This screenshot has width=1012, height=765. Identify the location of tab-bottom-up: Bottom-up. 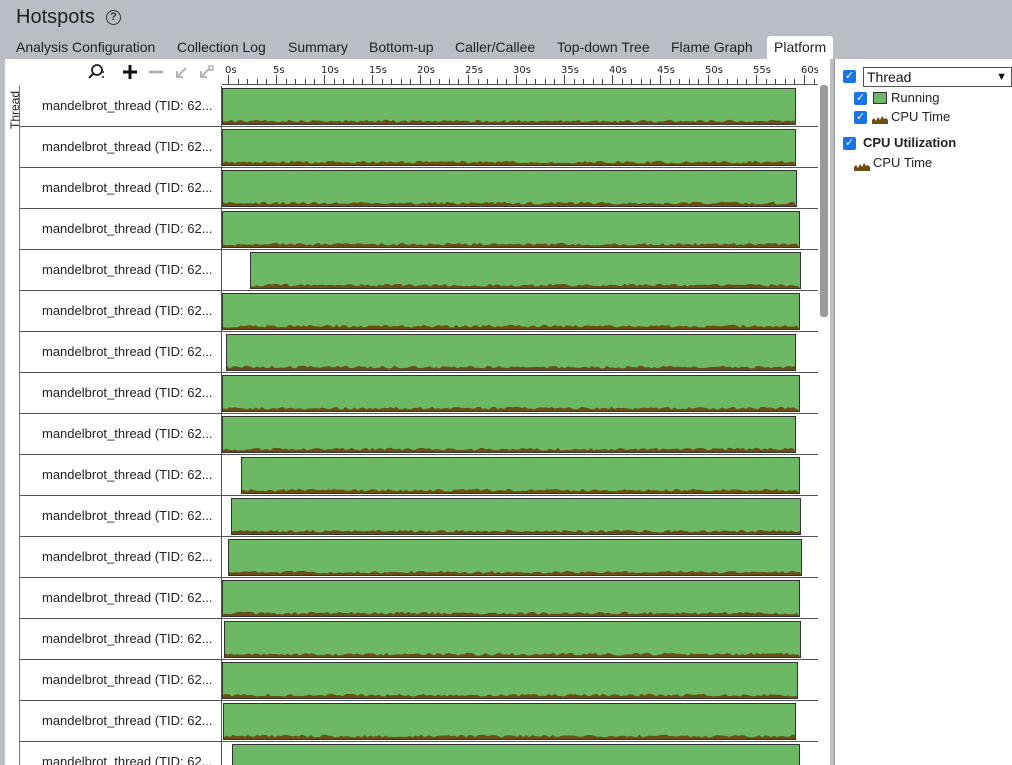
(401, 47).